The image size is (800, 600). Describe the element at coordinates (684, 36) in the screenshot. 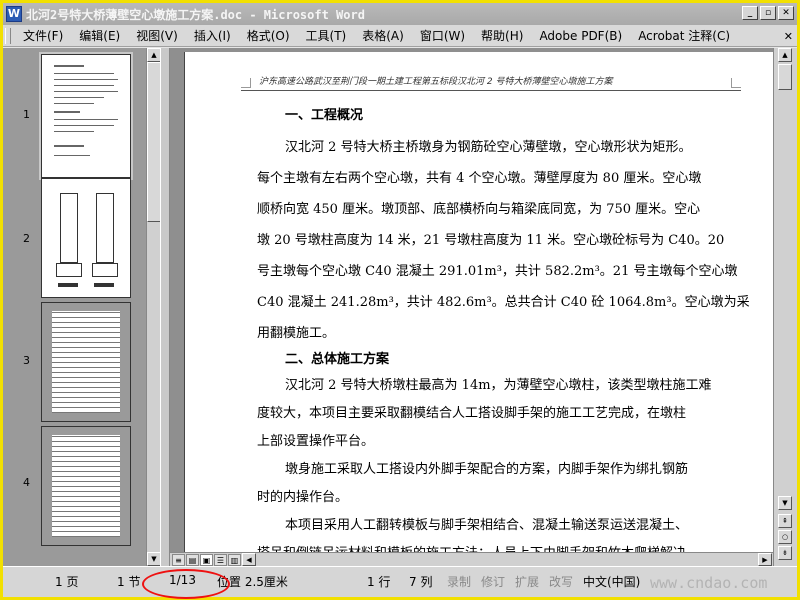

I see `menu-acrobat-comments: Acrobat 注释(C)` at that location.